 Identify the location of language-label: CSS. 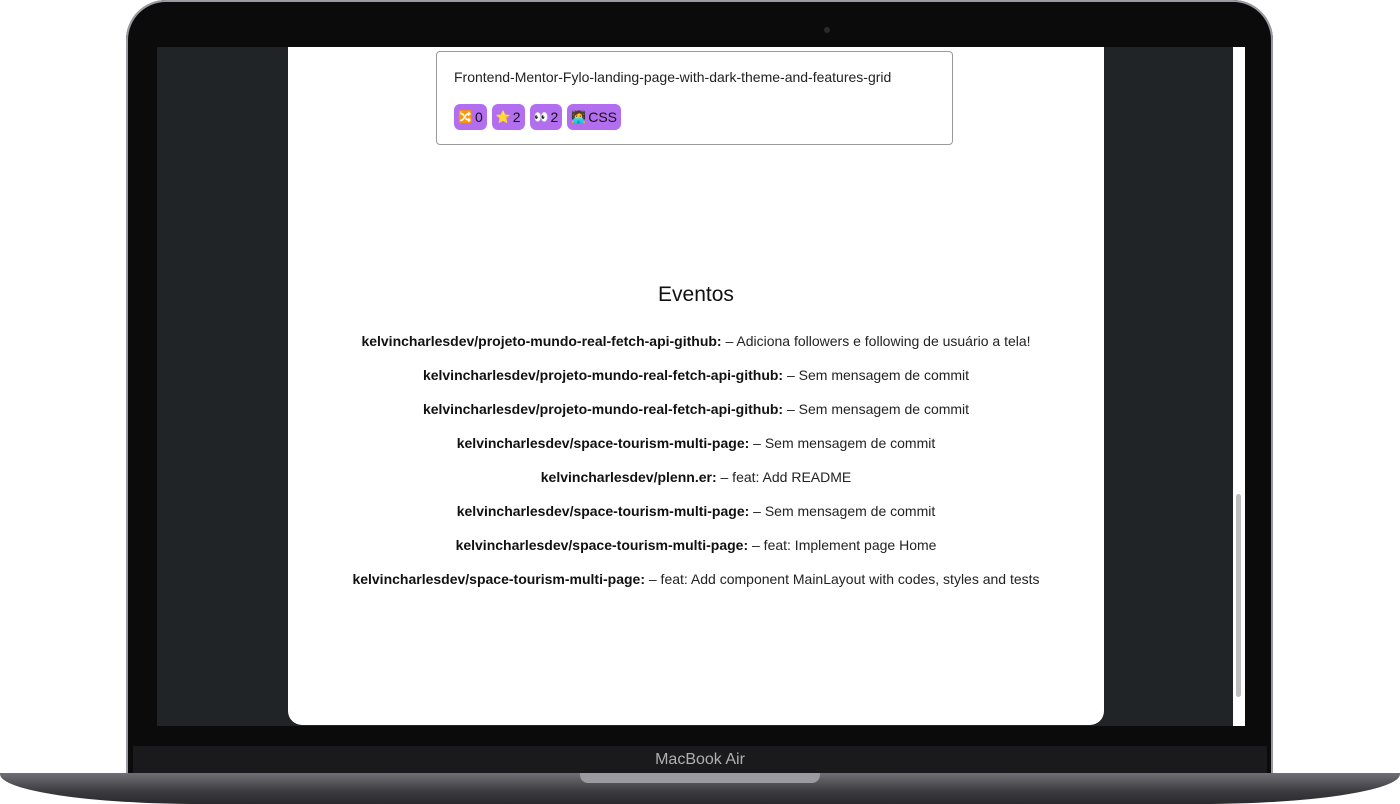
(602, 117).